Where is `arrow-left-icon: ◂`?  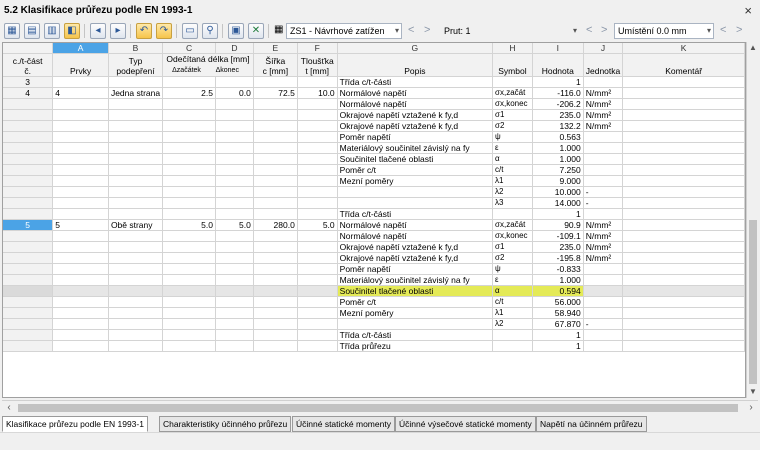
arrow-left-icon: ◂ is located at coordinates (98, 31).